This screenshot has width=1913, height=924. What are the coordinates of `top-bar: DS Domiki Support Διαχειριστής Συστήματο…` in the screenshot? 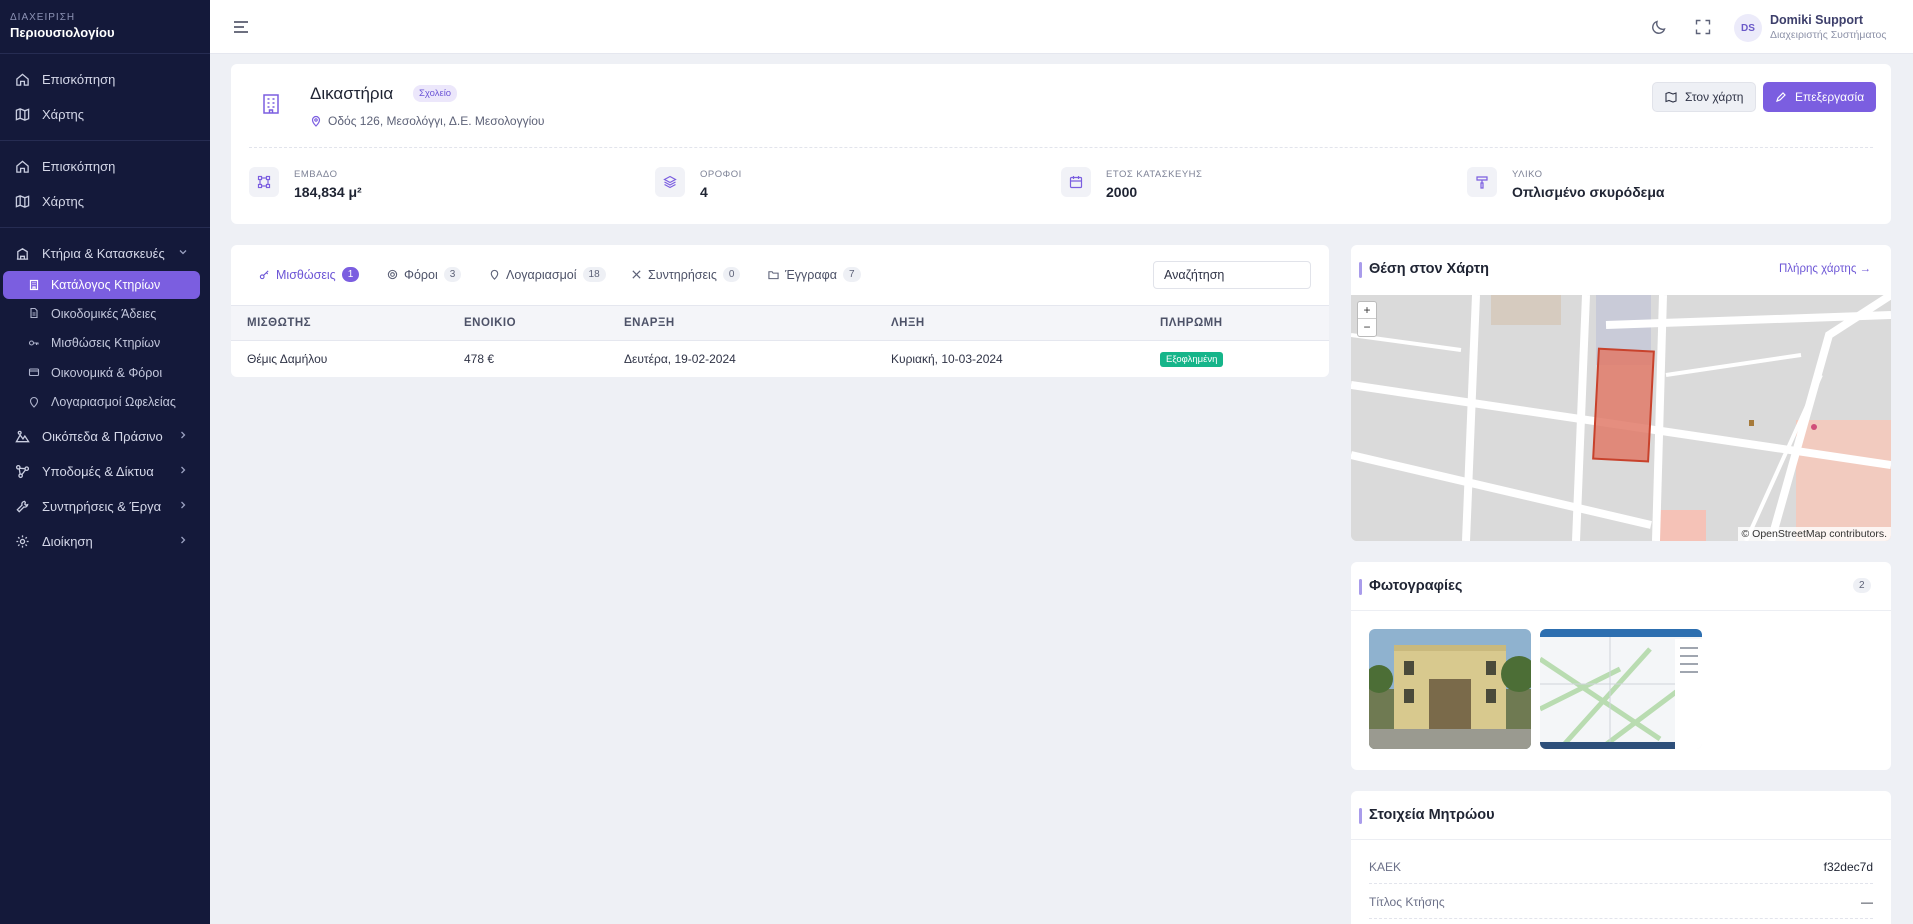 It's located at (1061, 27).